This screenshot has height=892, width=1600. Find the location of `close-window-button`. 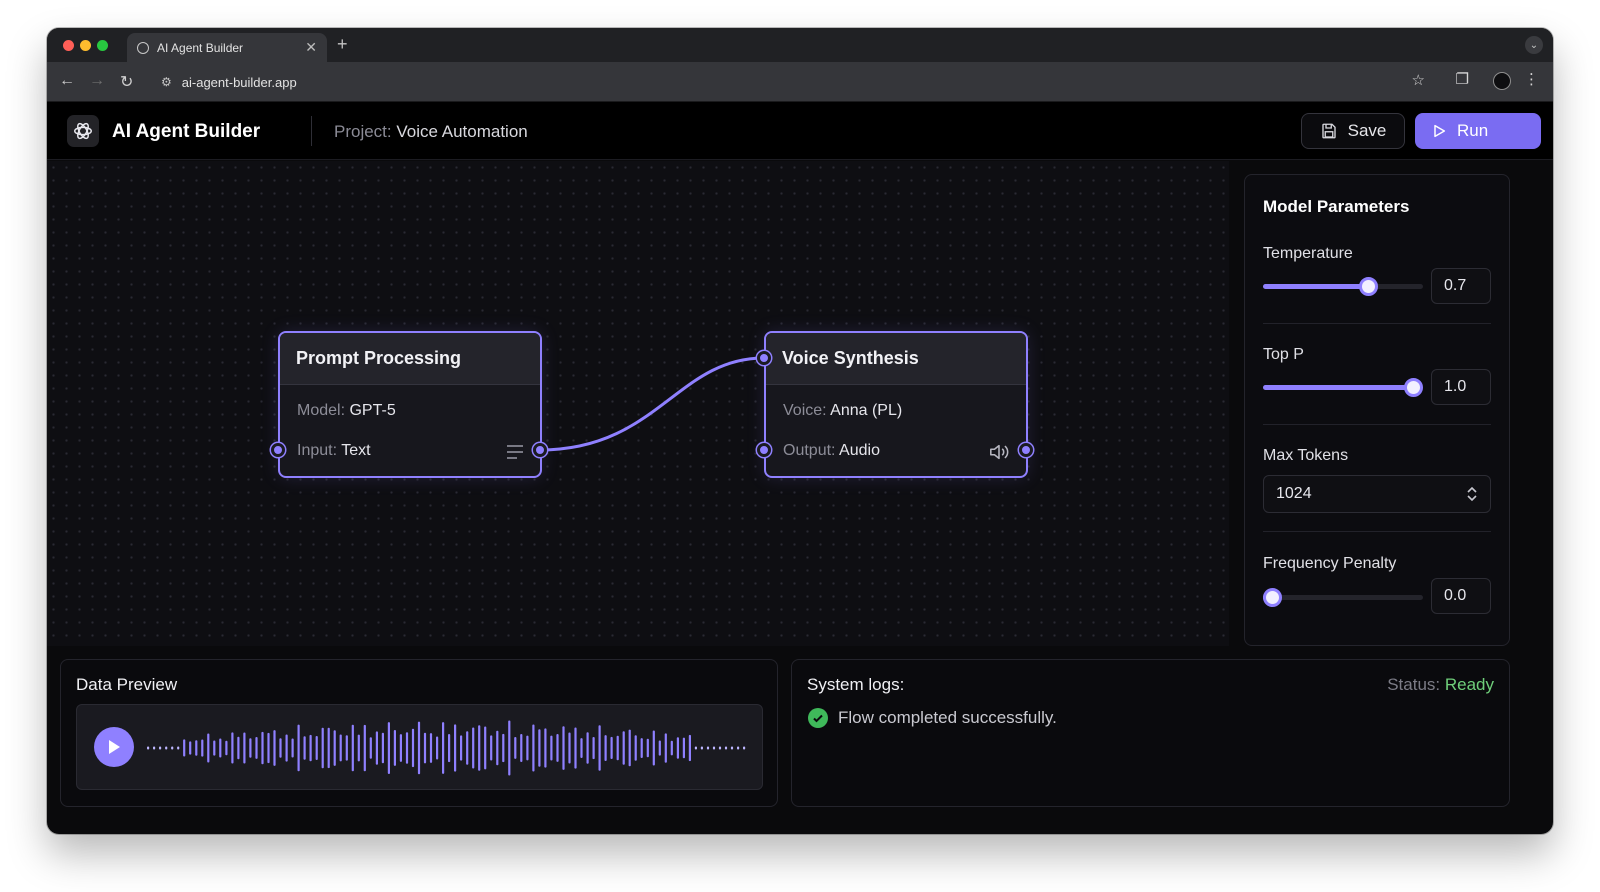

close-window-button is located at coordinates (68, 45).